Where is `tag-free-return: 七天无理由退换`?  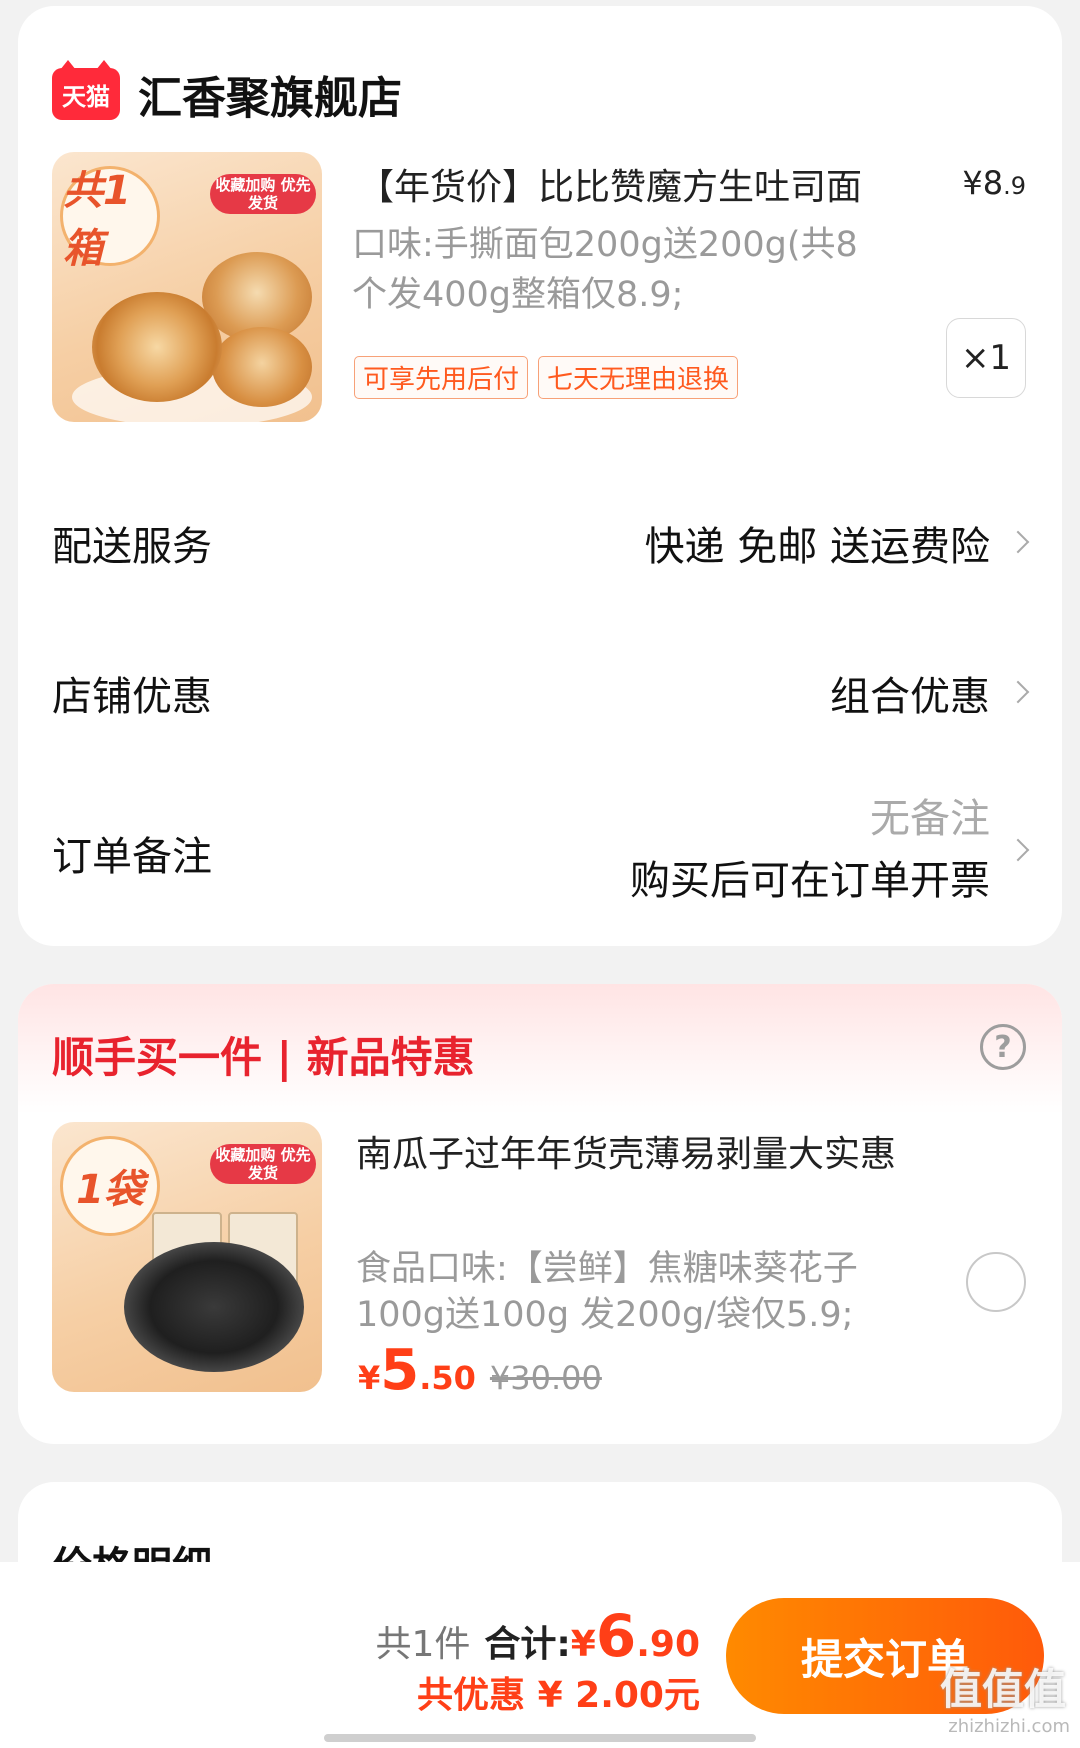 tag-free-return: 七天无理由退换 is located at coordinates (638, 377).